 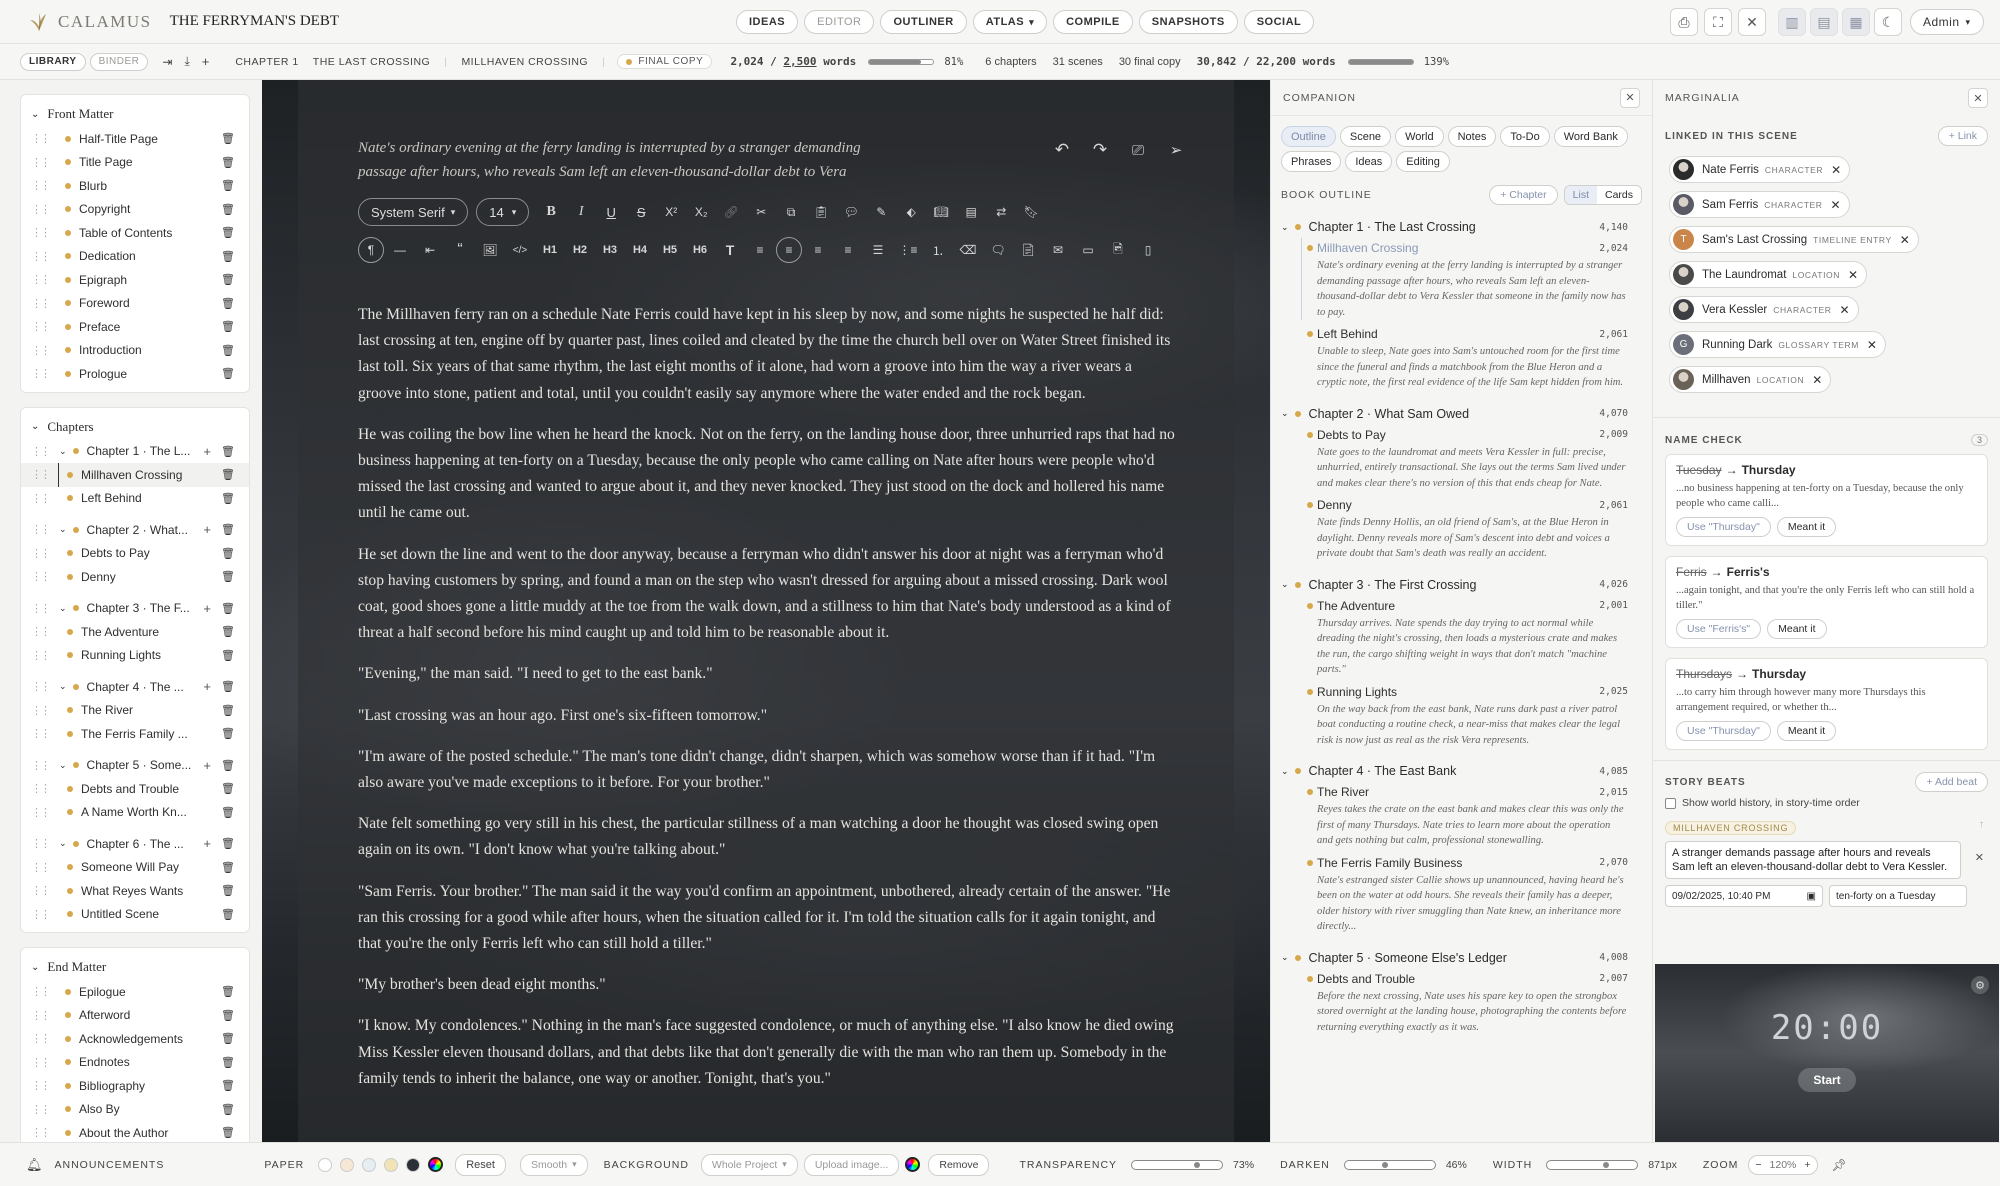 What do you see at coordinates (1759, 204) in the screenshot?
I see `linked-entity-chip: Sam Ferris CHARACTER ✕` at bounding box center [1759, 204].